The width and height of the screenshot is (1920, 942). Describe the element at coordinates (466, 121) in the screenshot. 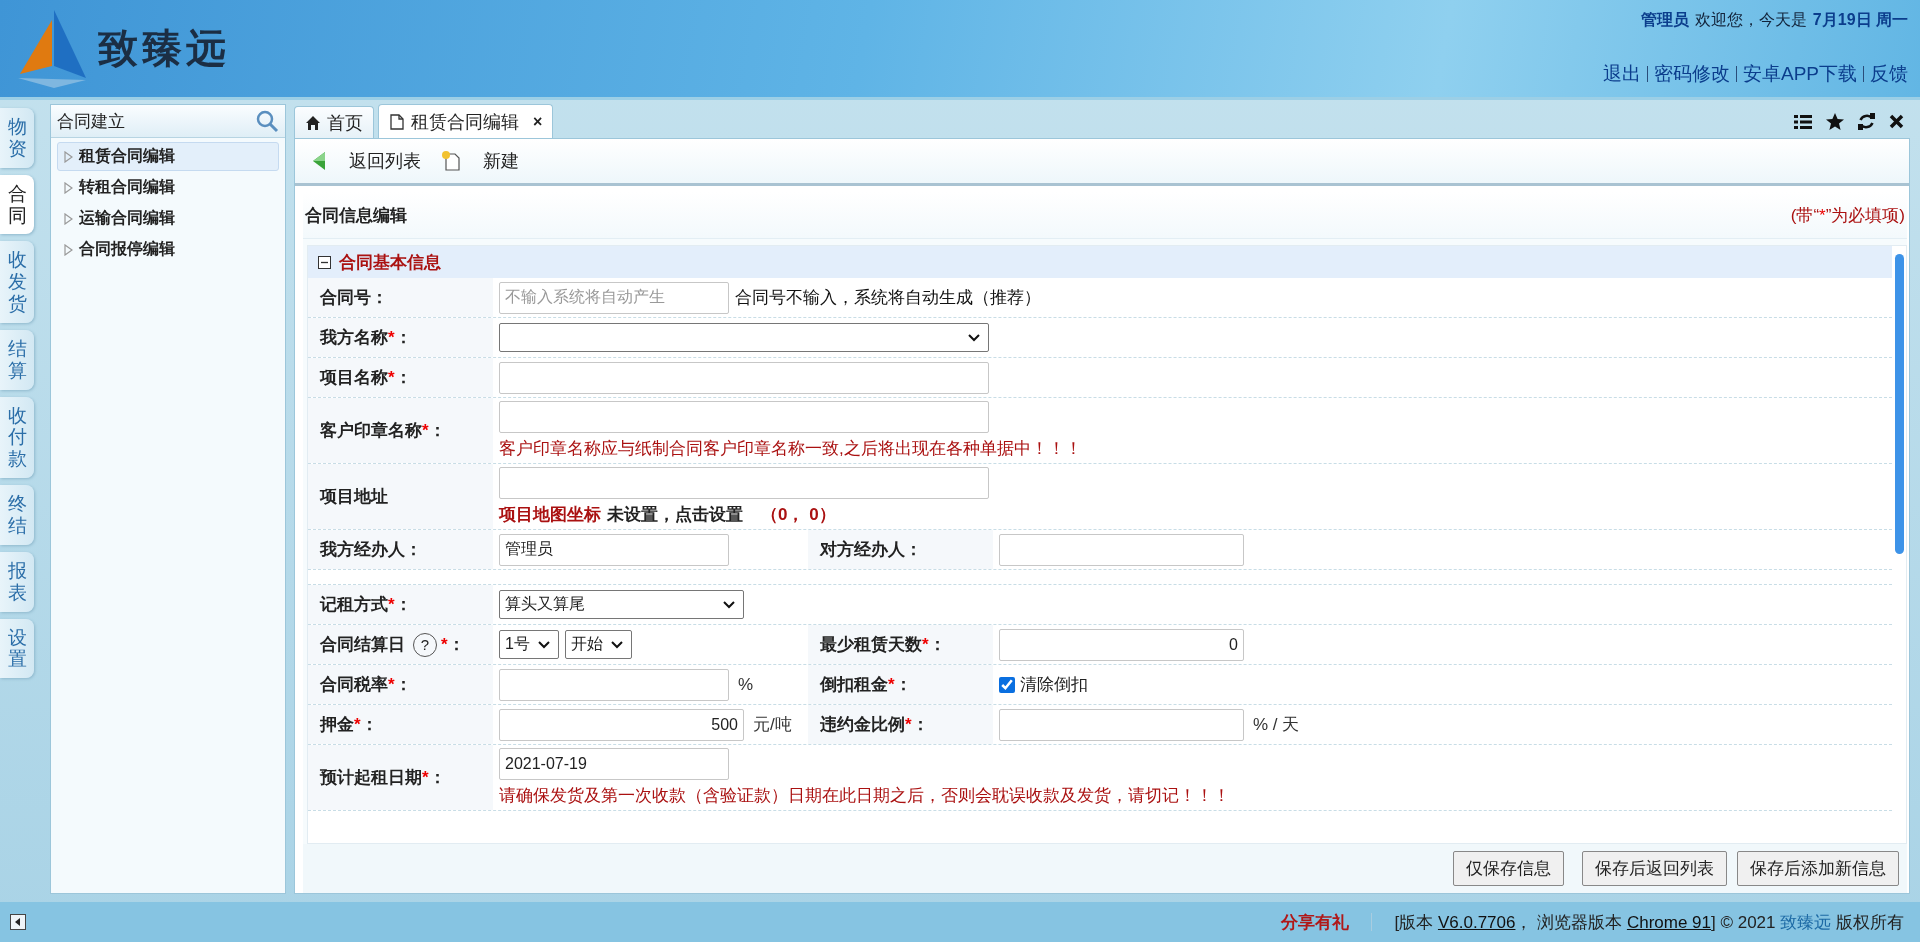

I see `page-tab: 租赁合同编辑 ×` at that location.